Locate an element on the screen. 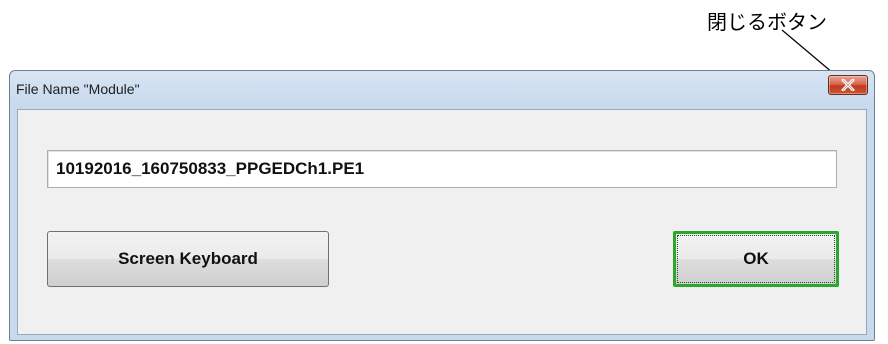  filename-input is located at coordinates (442, 169).